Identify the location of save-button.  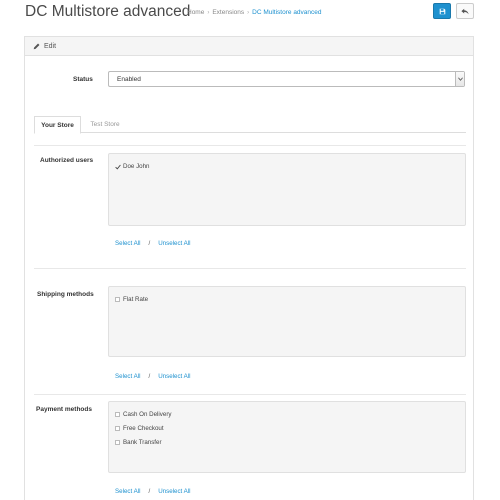
(442, 11).